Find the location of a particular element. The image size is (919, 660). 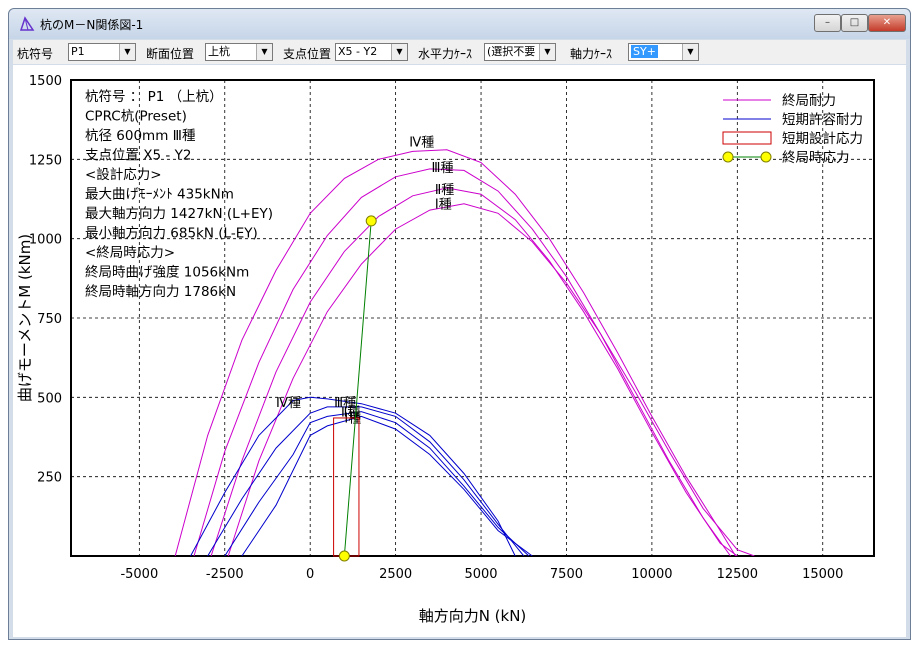

ultimate-series-label: Ⅰ種 is located at coordinates (443, 205).